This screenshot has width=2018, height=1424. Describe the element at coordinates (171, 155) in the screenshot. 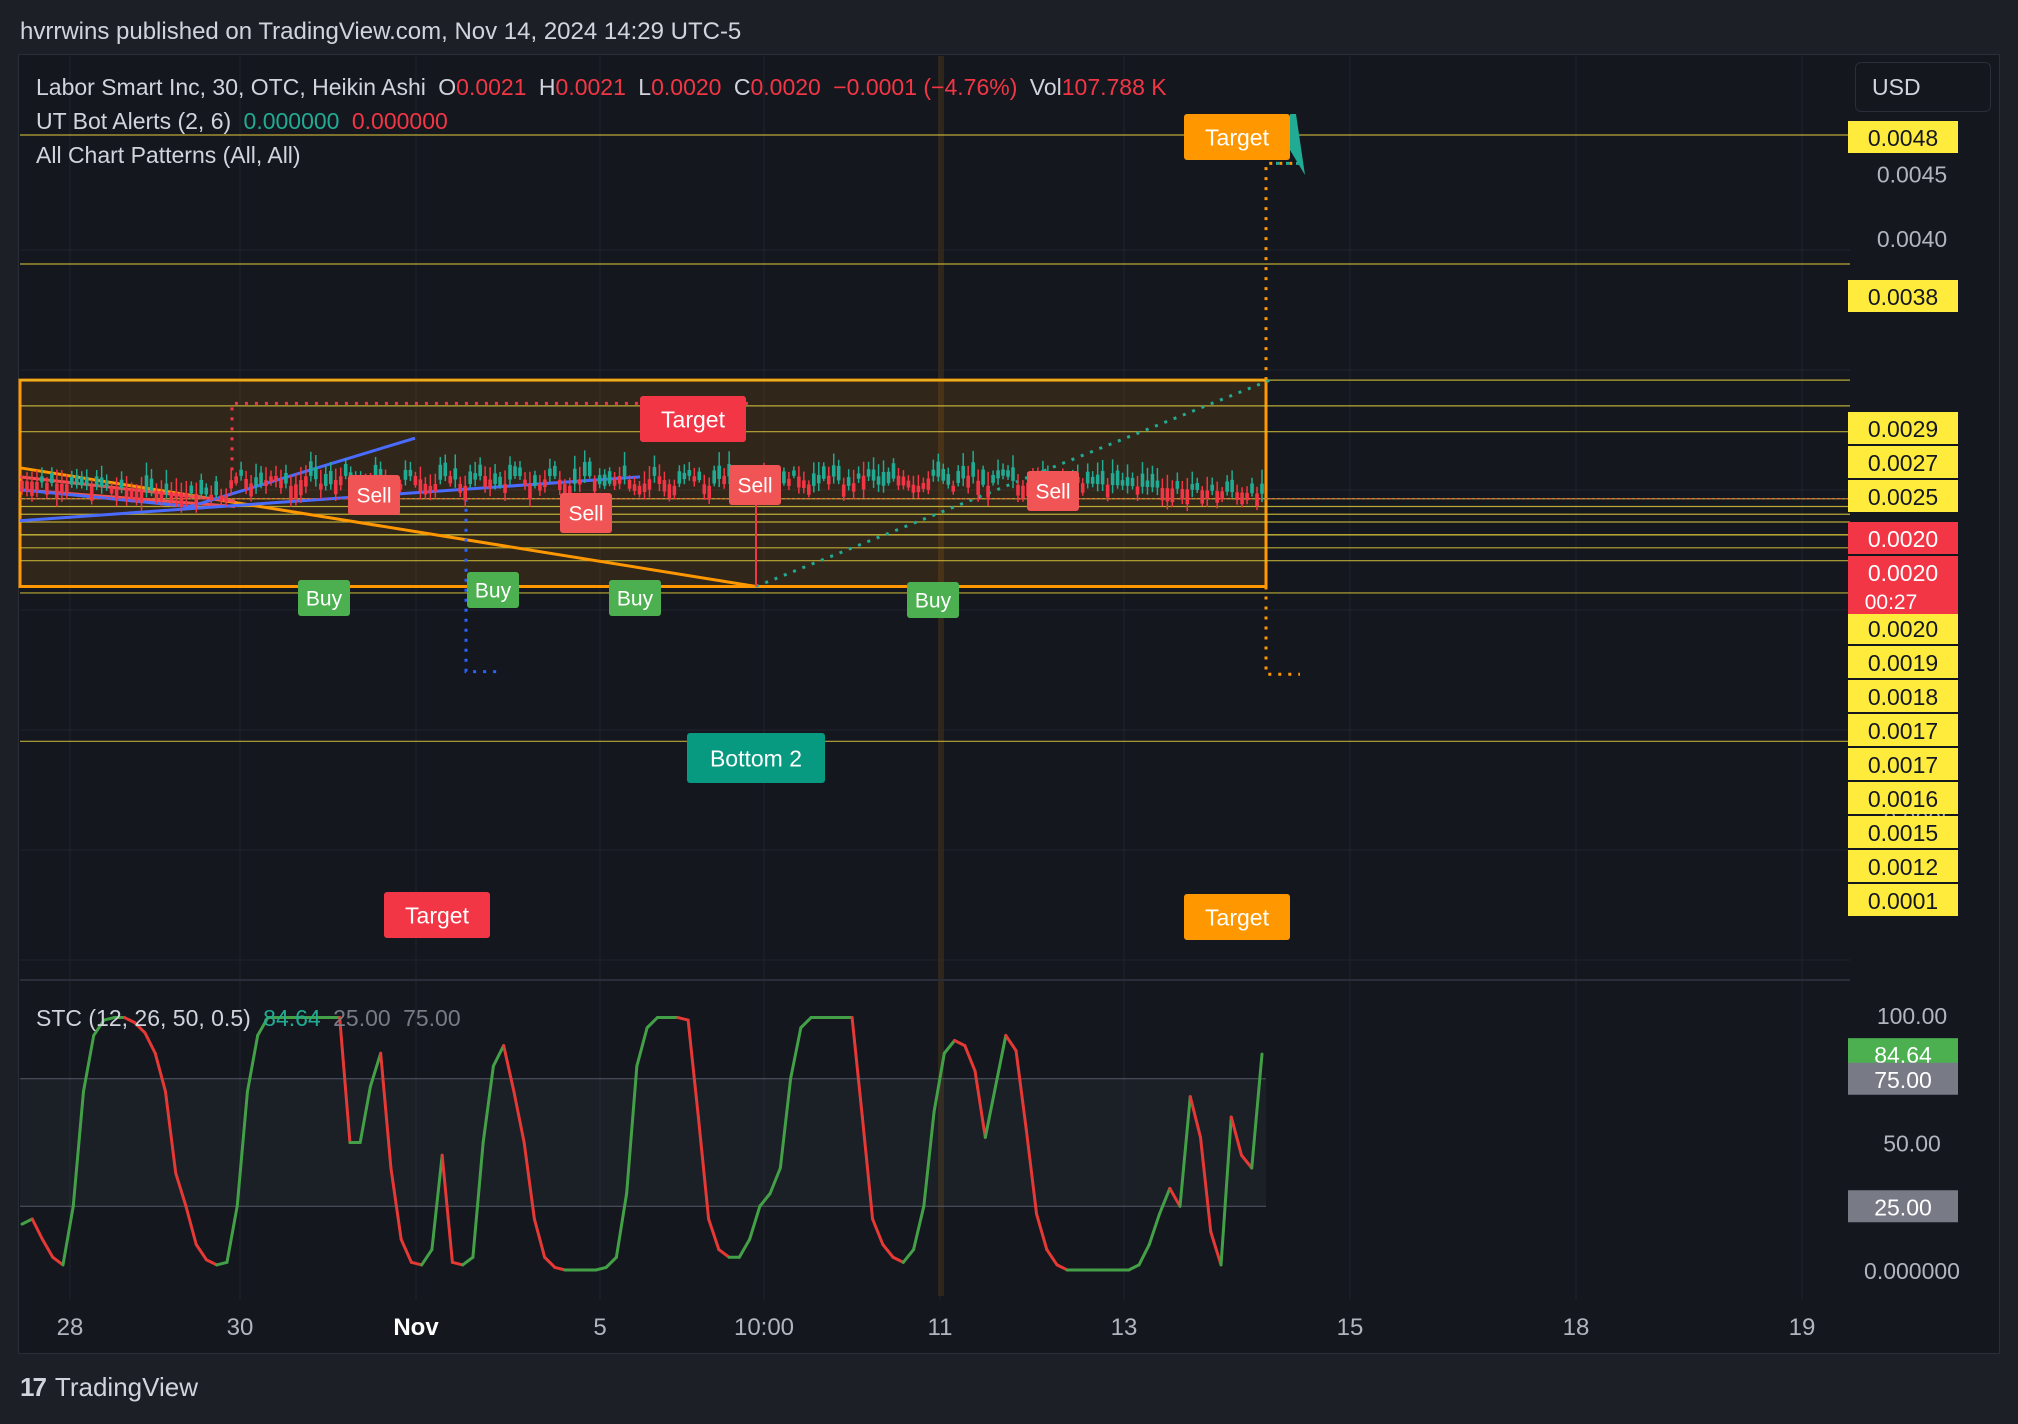

I see `patterns-legend: All Chart Patterns (All, All)` at that location.